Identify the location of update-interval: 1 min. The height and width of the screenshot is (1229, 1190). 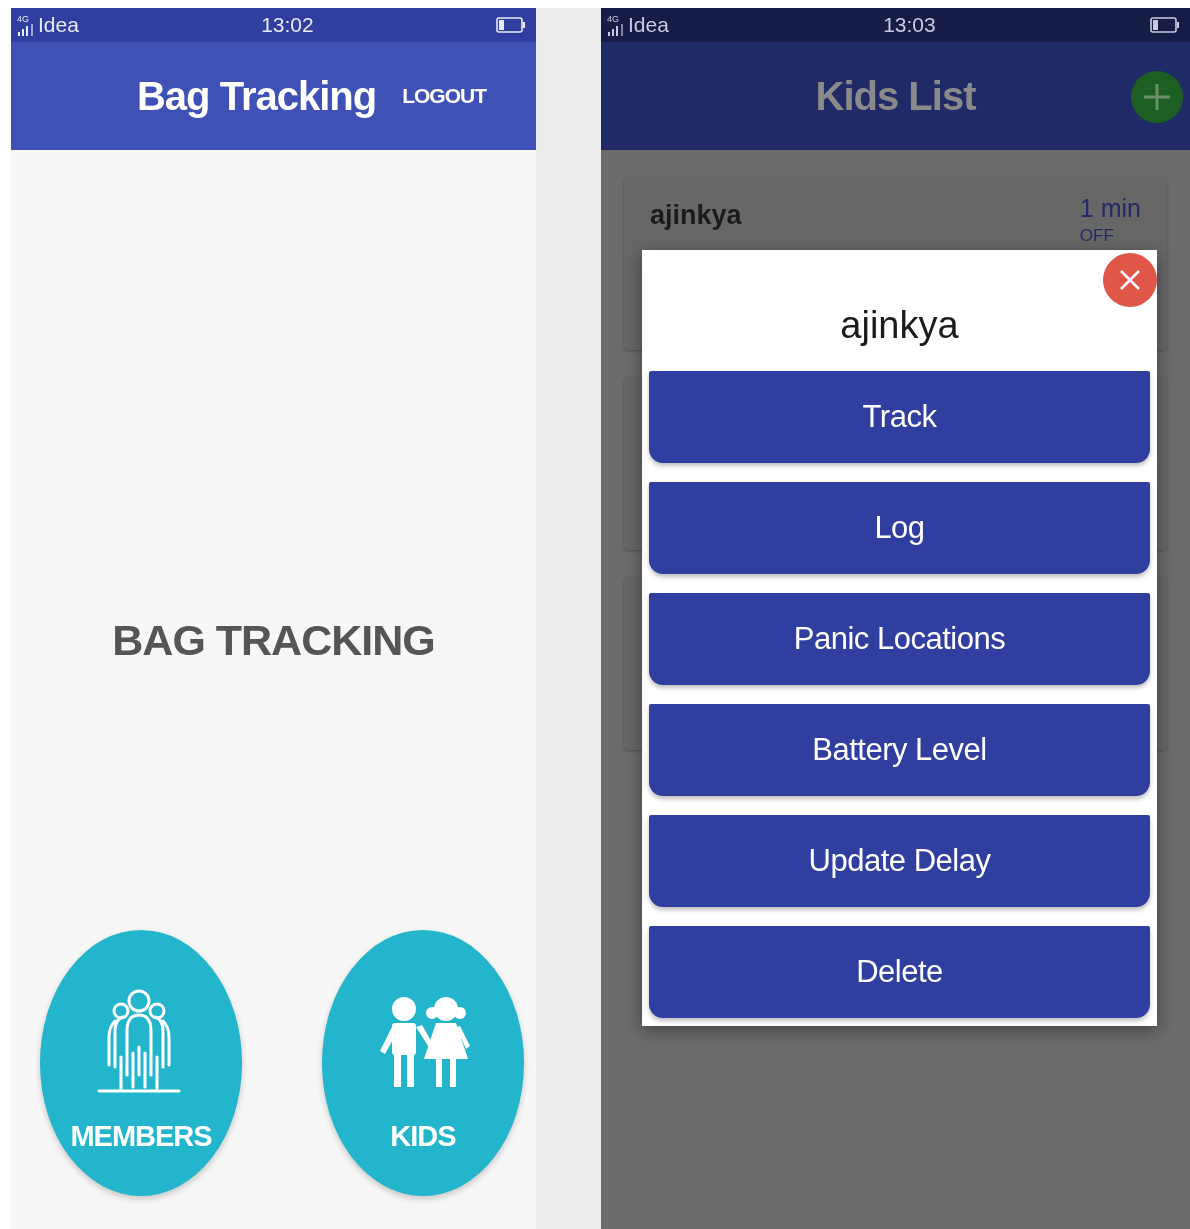
(1110, 209).